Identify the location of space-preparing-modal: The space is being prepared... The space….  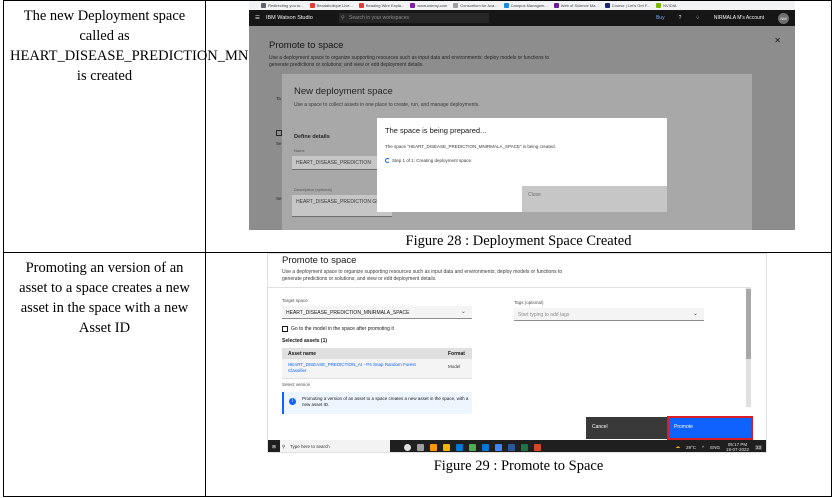
(522, 165).